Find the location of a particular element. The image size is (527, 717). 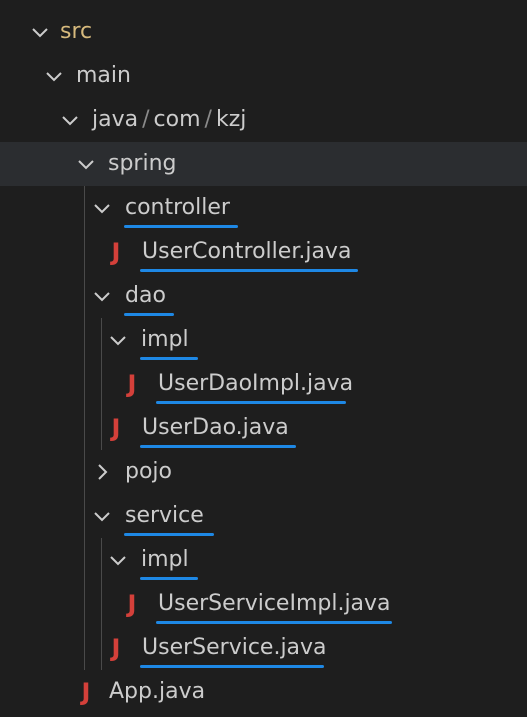

tree-item-label: UserController.java is located at coordinates (247, 251).